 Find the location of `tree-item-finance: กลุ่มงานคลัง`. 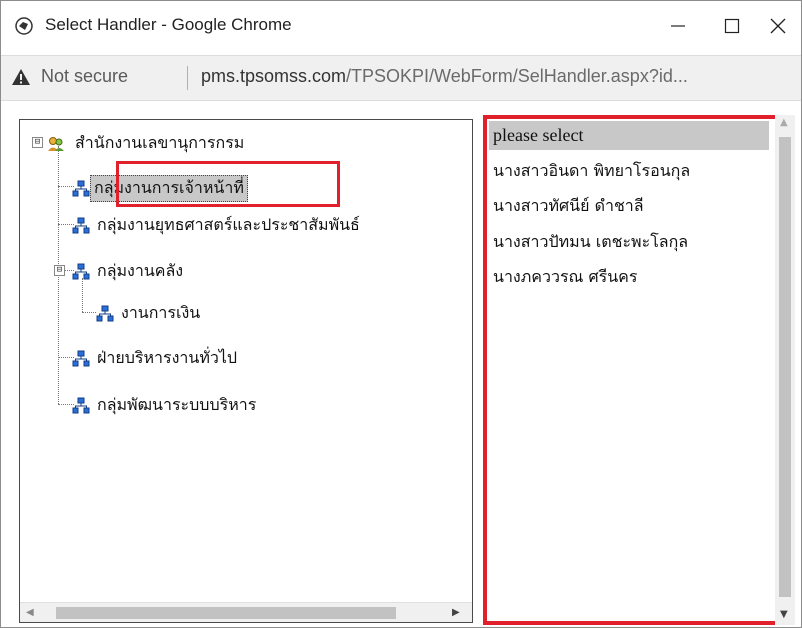

tree-item-finance: กลุ่มงานคลัง is located at coordinates (129, 271).